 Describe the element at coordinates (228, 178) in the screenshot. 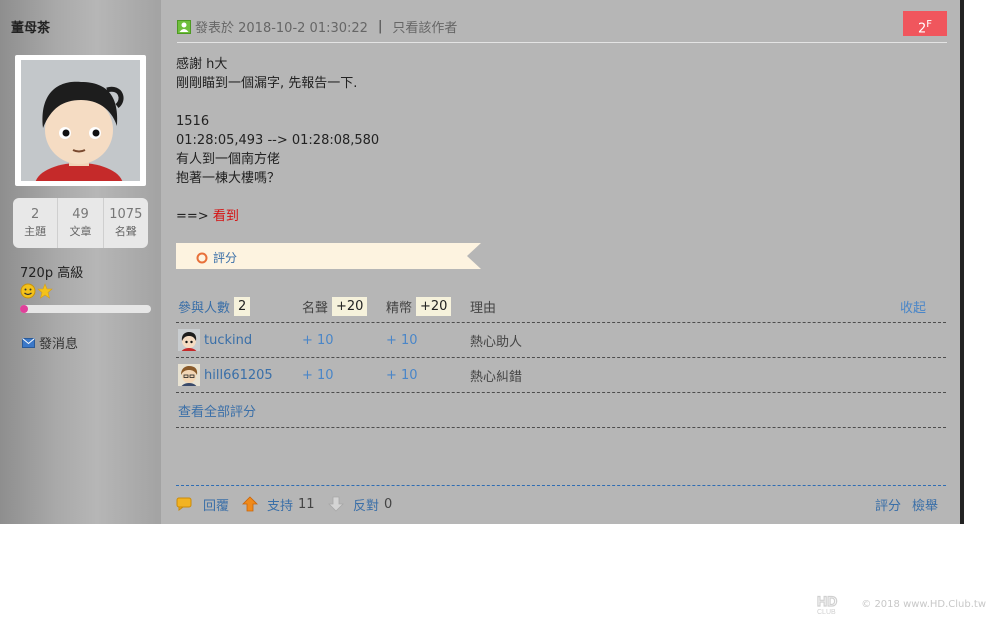

I see `content-line: 抱著一棟大樓嗎？` at that location.